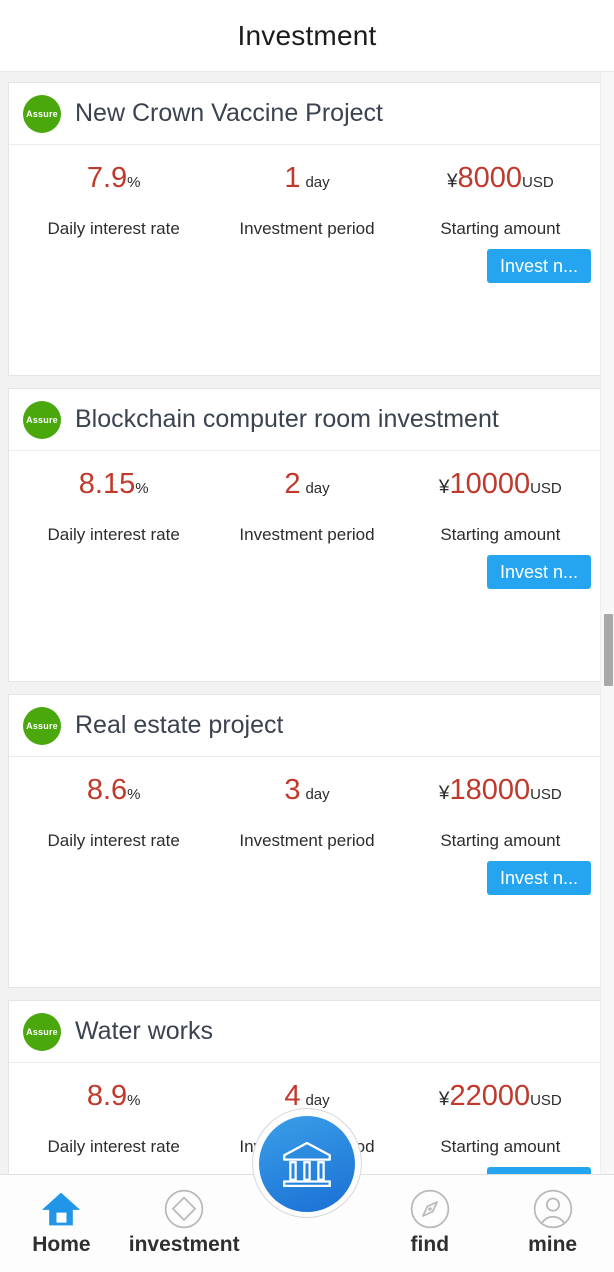 The width and height of the screenshot is (614, 1272). Describe the element at coordinates (144, 1031) in the screenshot. I see `project-name: Water works` at that location.